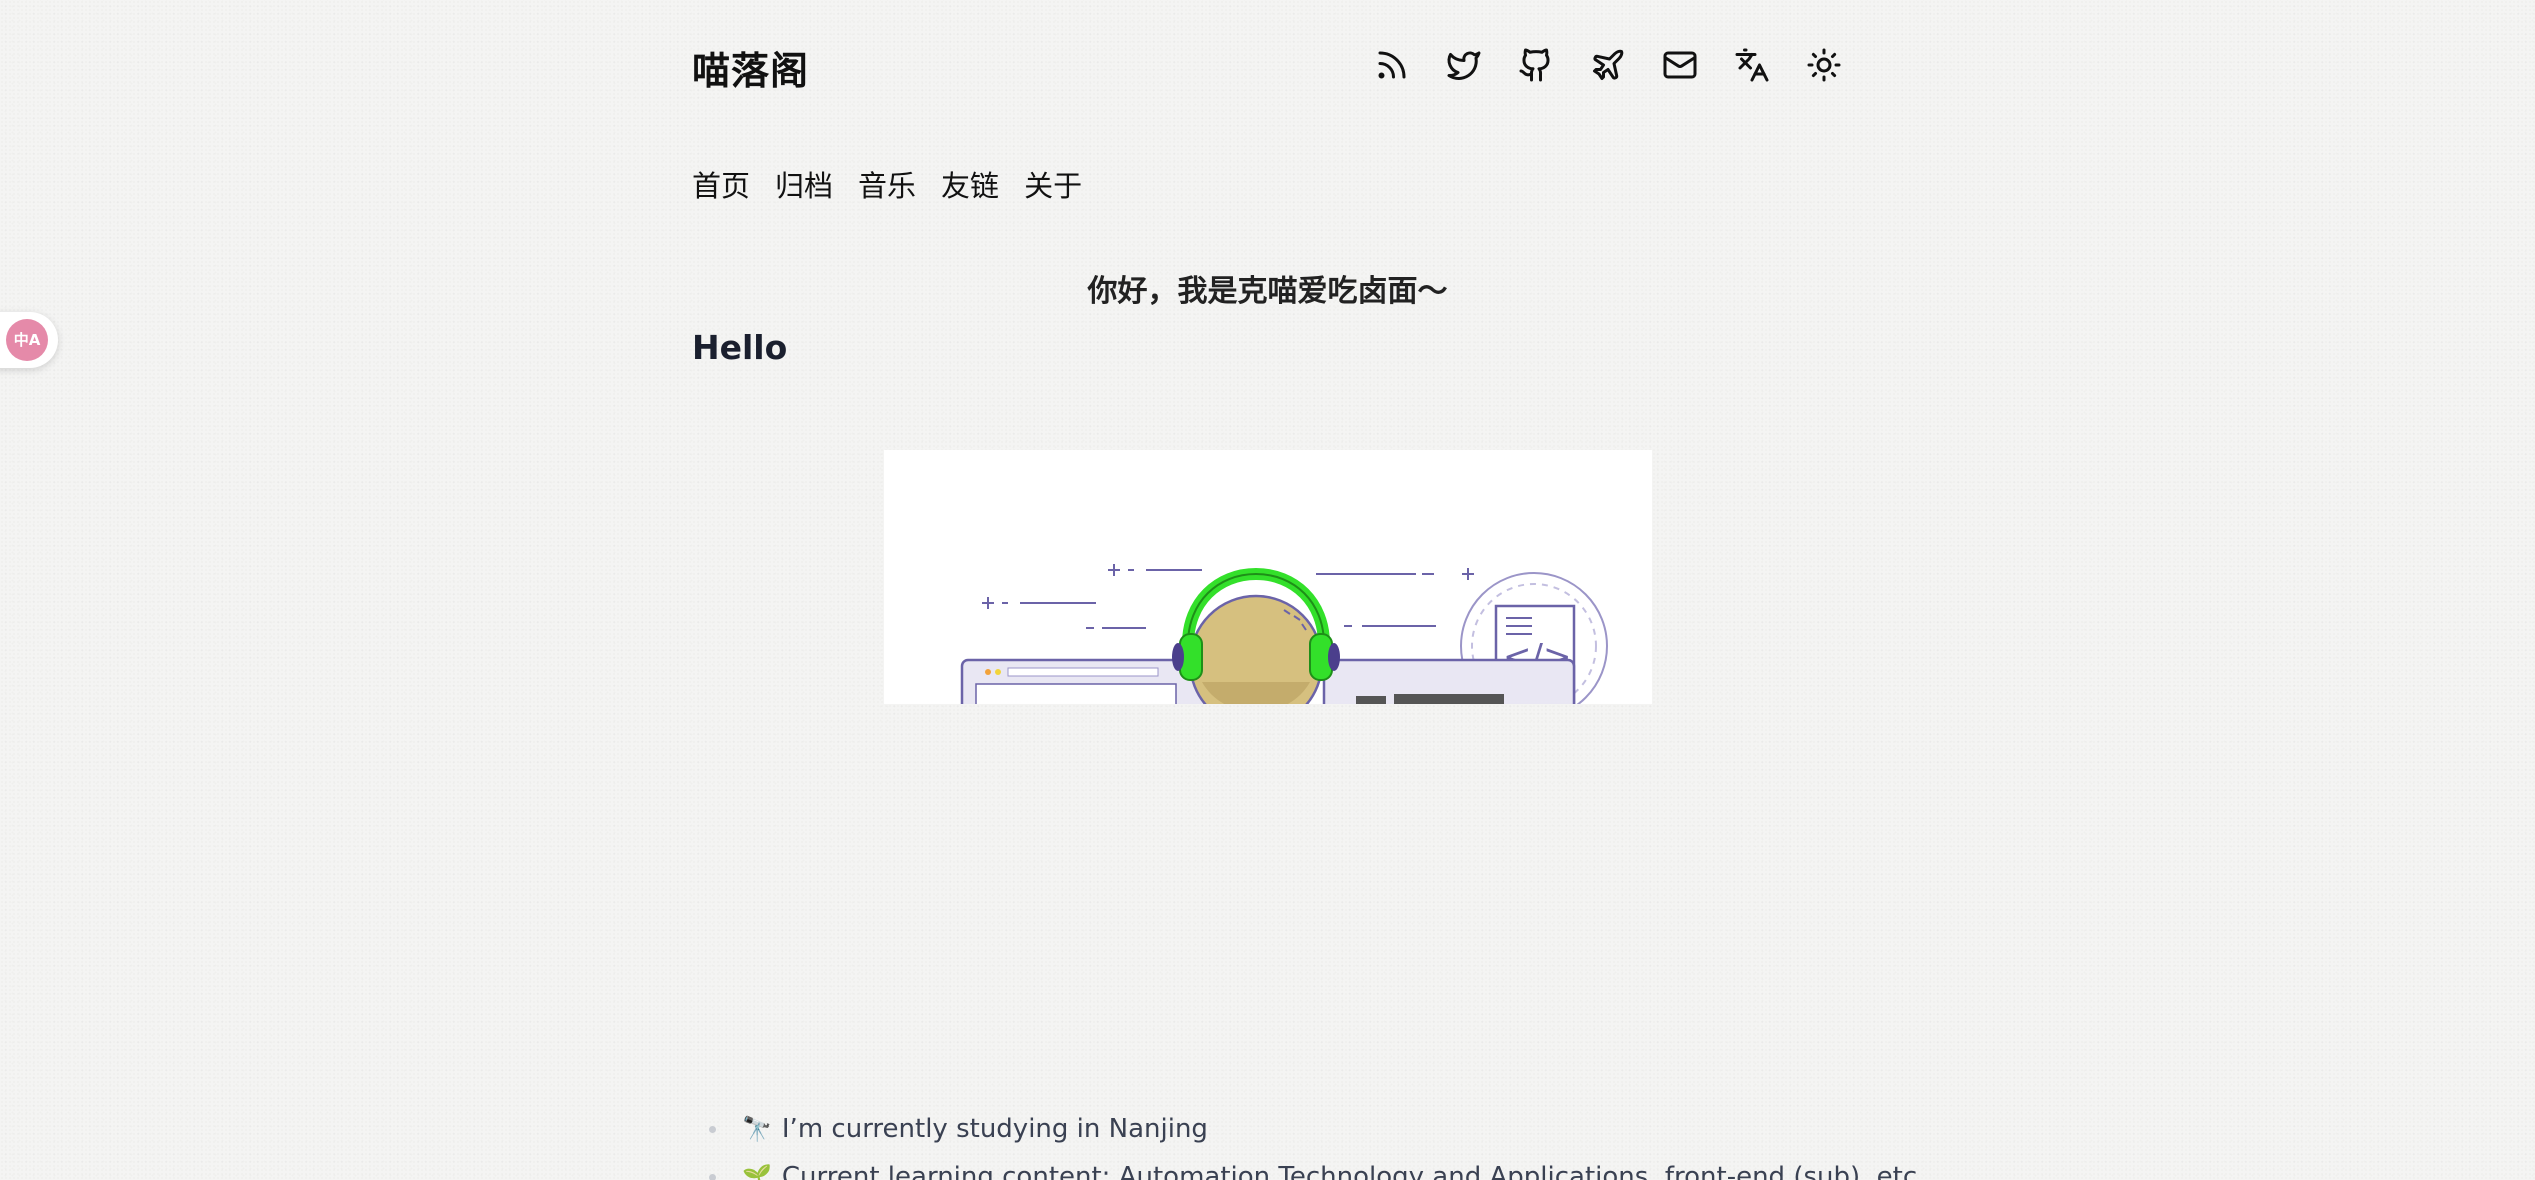 The height and width of the screenshot is (1180, 2535). Describe the element at coordinates (994, 1129) in the screenshot. I see `list-item-text: I’m currently studying in Nanjing` at that location.